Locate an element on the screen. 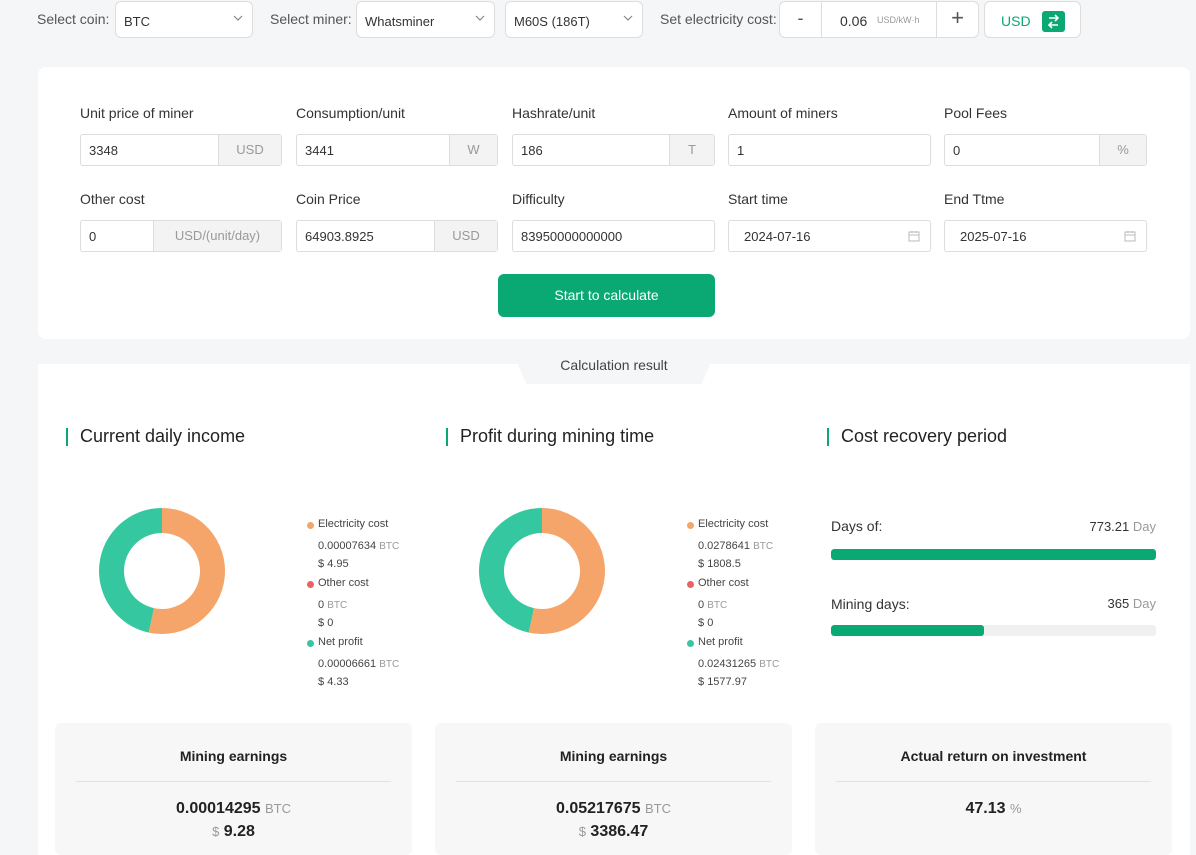 This screenshot has width=1196, height=855. miner-brand-select: Whatsminer is located at coordinates (425, 19).